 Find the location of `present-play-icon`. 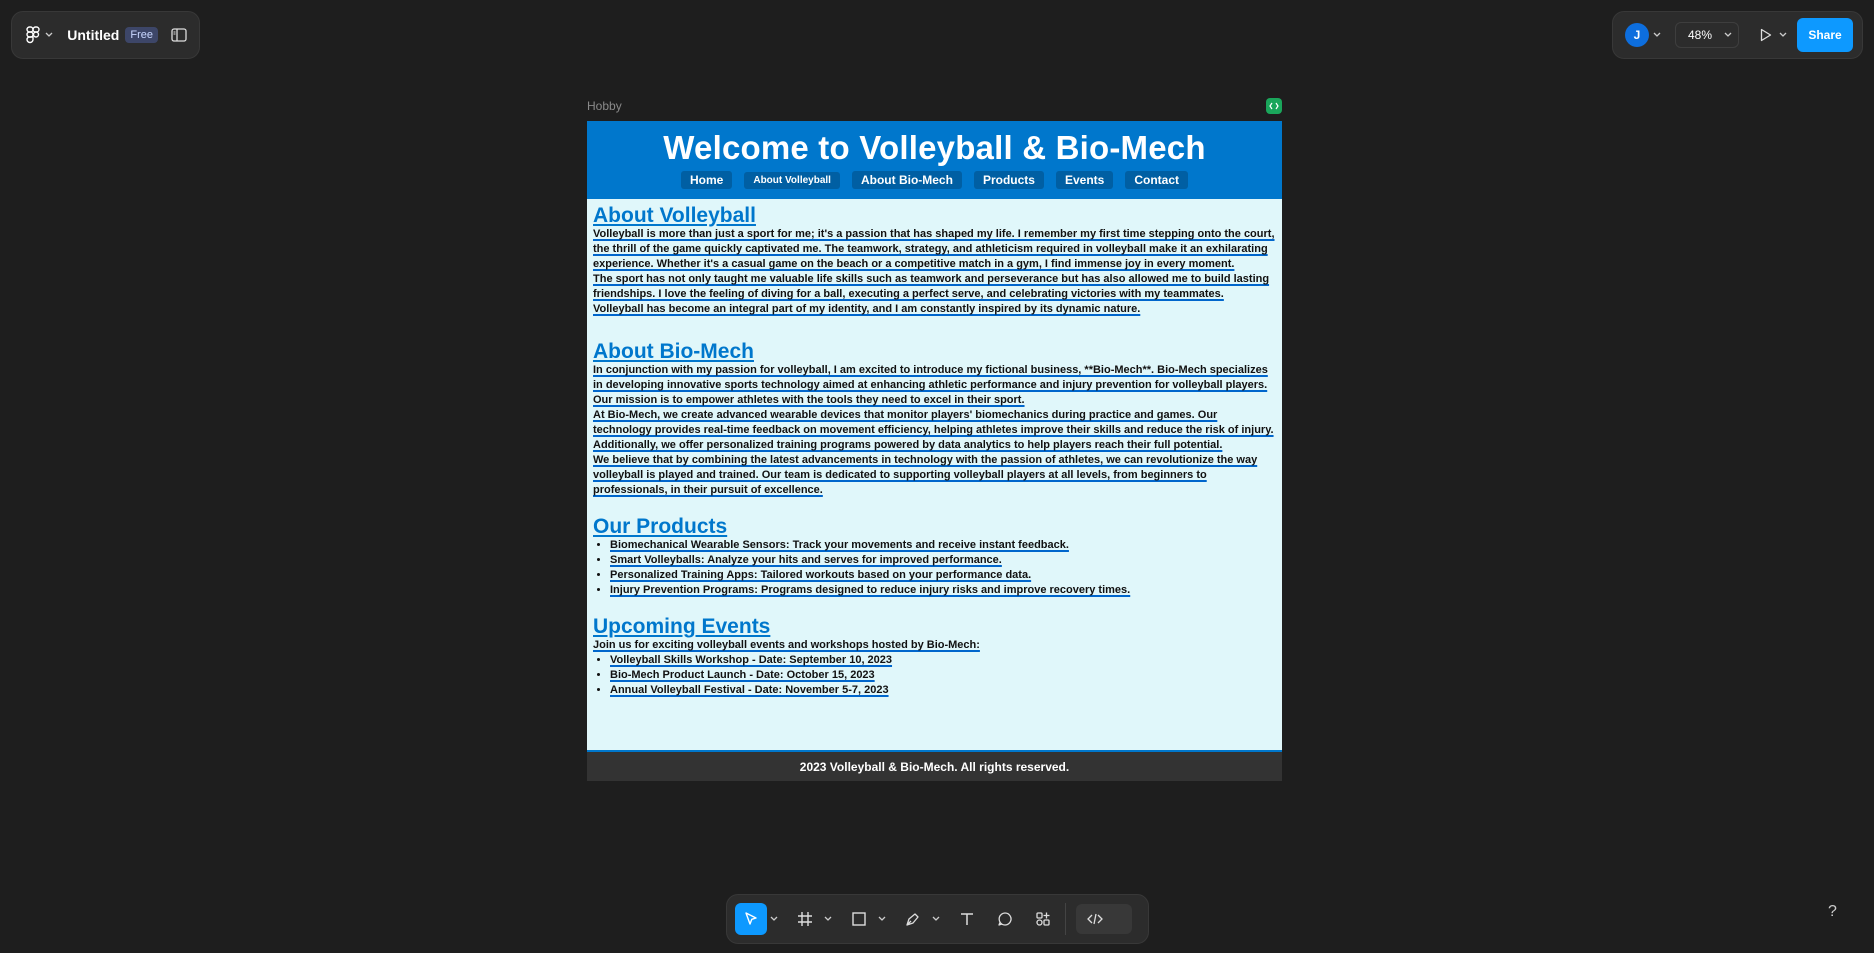

present-play-icon is located at coordinates (1766, 35).